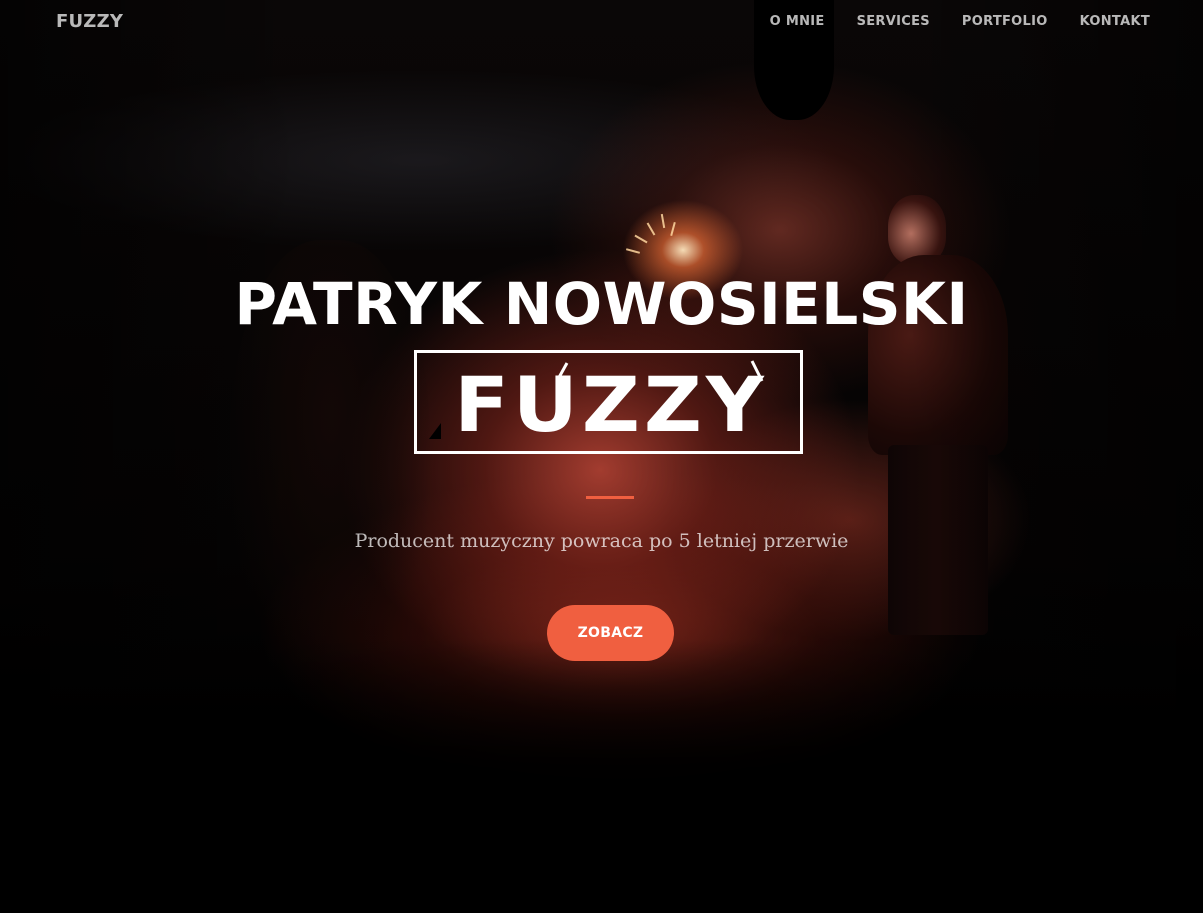 This screenshot has height=913, width=1203. I want to click on fuzzy-logo: FUZZY, so click(608, 402).